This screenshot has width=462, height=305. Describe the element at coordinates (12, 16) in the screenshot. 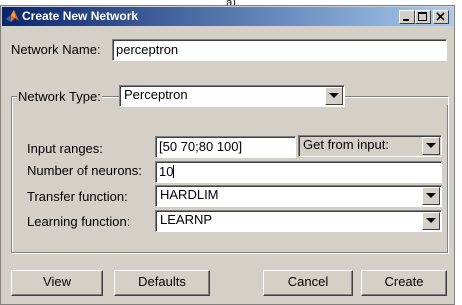

I see `matlab-logo-icon` at that location.